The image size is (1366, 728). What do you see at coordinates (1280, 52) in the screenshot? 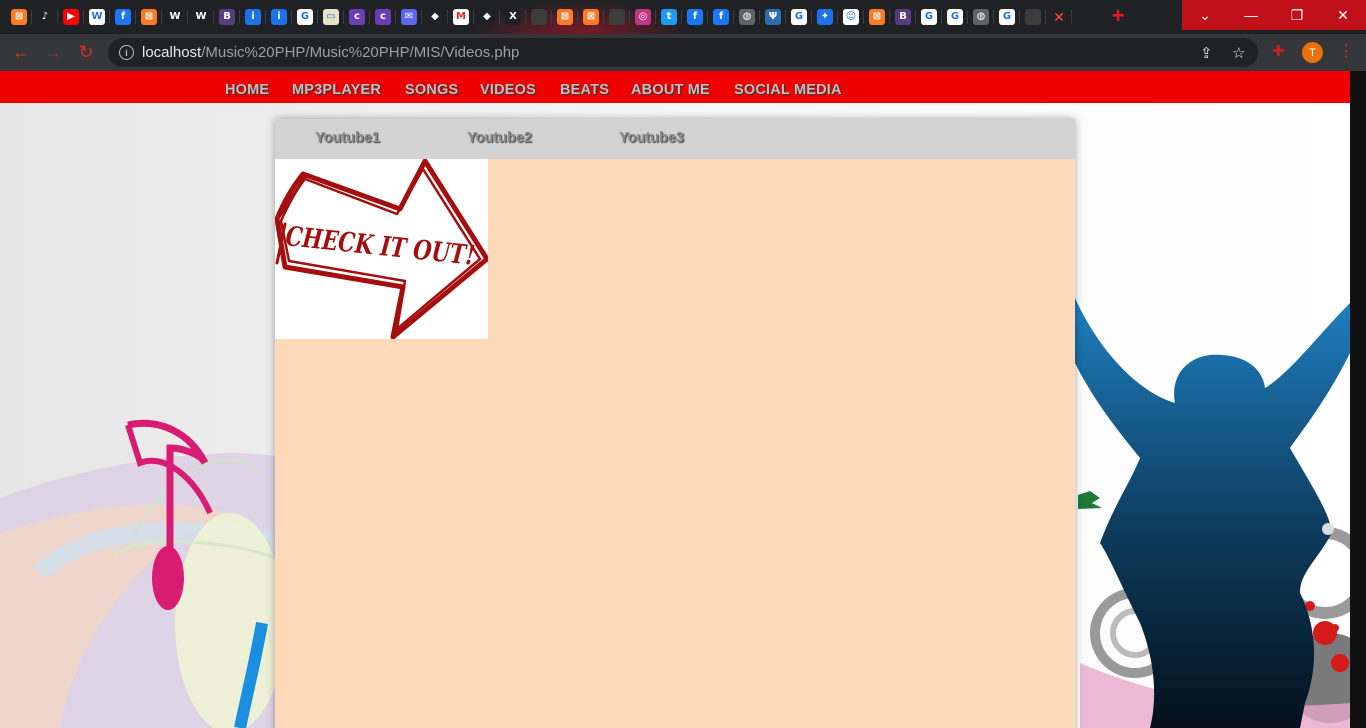
I see `extension-puzzle-icon: ✚` at bounding box center [1280, 52].